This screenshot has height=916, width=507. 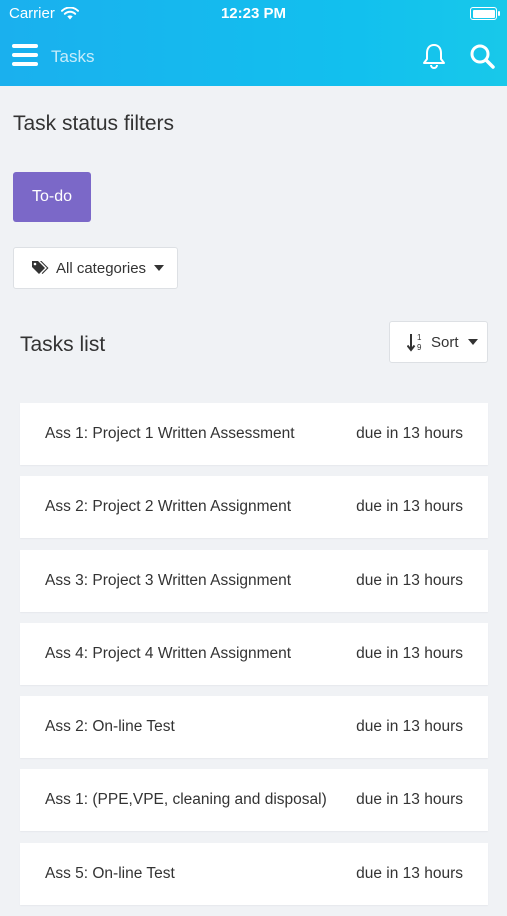 I want to click on battery-icon, so click(x=485, y=13).